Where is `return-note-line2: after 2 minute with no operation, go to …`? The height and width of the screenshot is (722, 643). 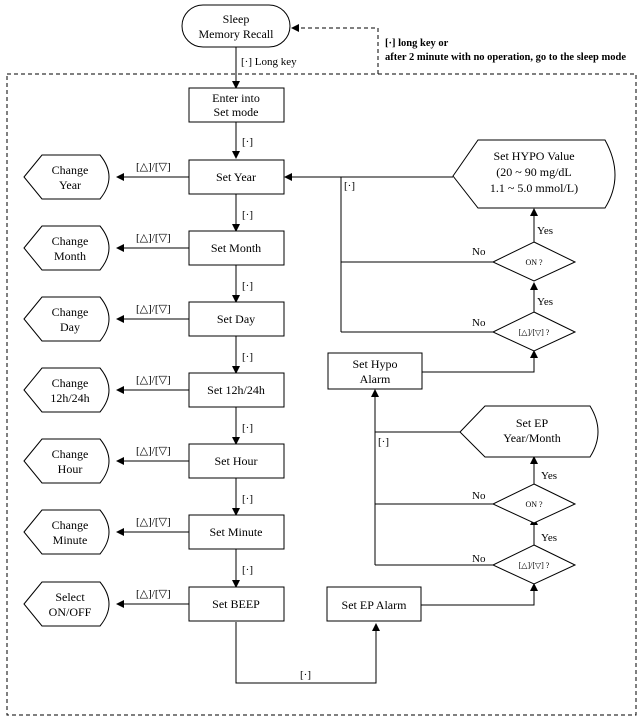 return-note-line2: after 2 minute with no operation, go to … is located at coordinates (505, 57).